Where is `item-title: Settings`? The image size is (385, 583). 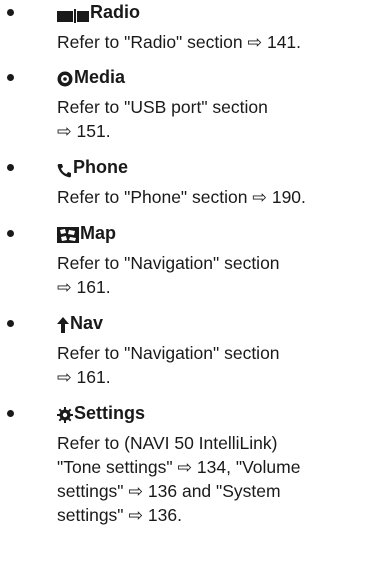 item-title: Settings is located at coordinates (110, 413).